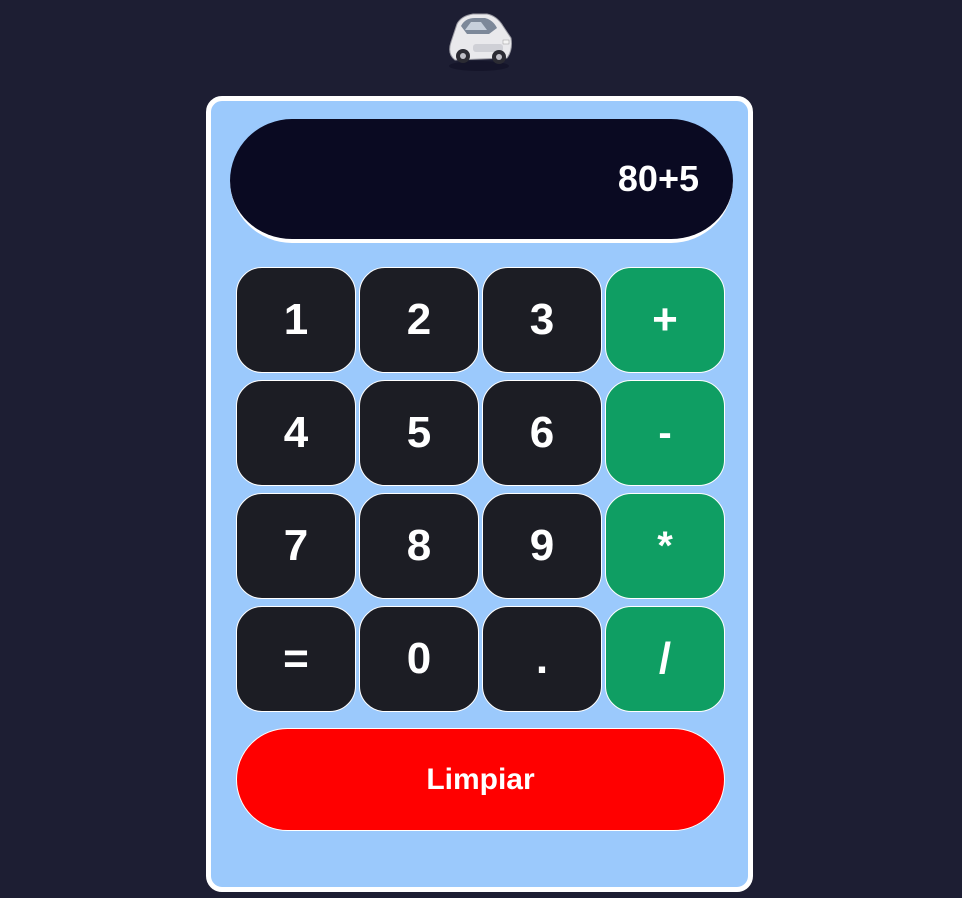 The height and width of the screenshot is (898, 962). I want to click on key-0: 0, so click(419, 659).